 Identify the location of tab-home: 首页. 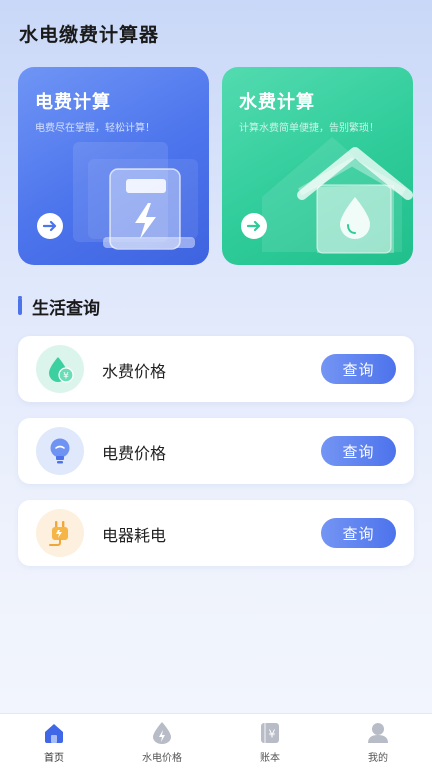
(54, 741).